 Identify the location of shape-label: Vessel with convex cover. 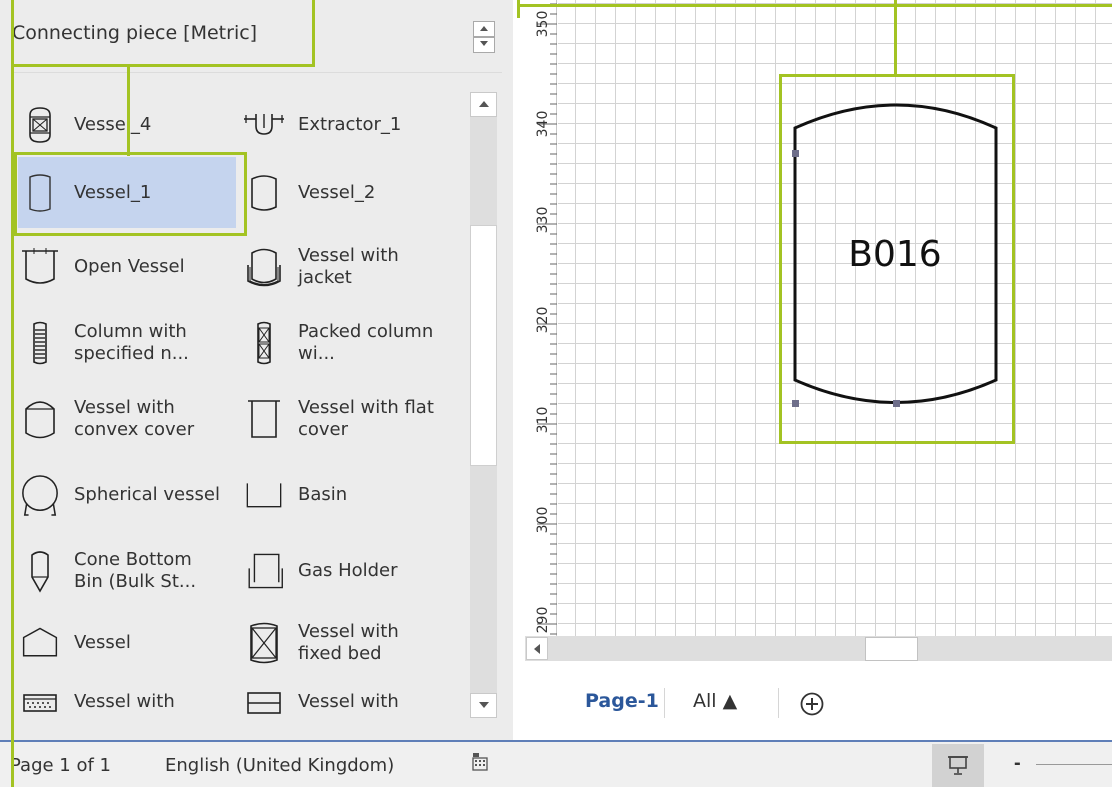
(134, 418).